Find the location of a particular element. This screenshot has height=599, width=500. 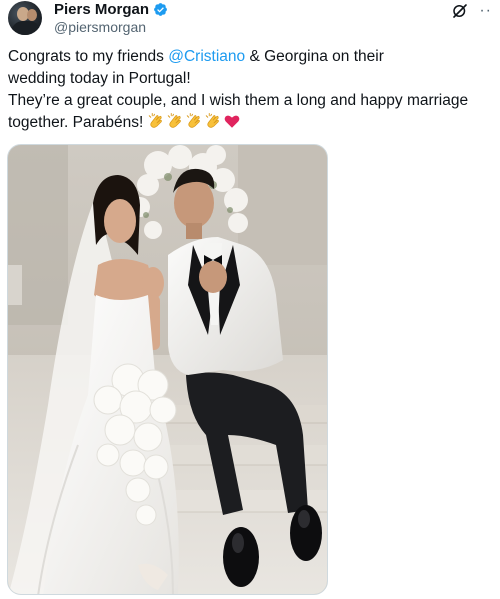

tweet-text-line: together. Parabéns! is located at coordinates (76, 122).